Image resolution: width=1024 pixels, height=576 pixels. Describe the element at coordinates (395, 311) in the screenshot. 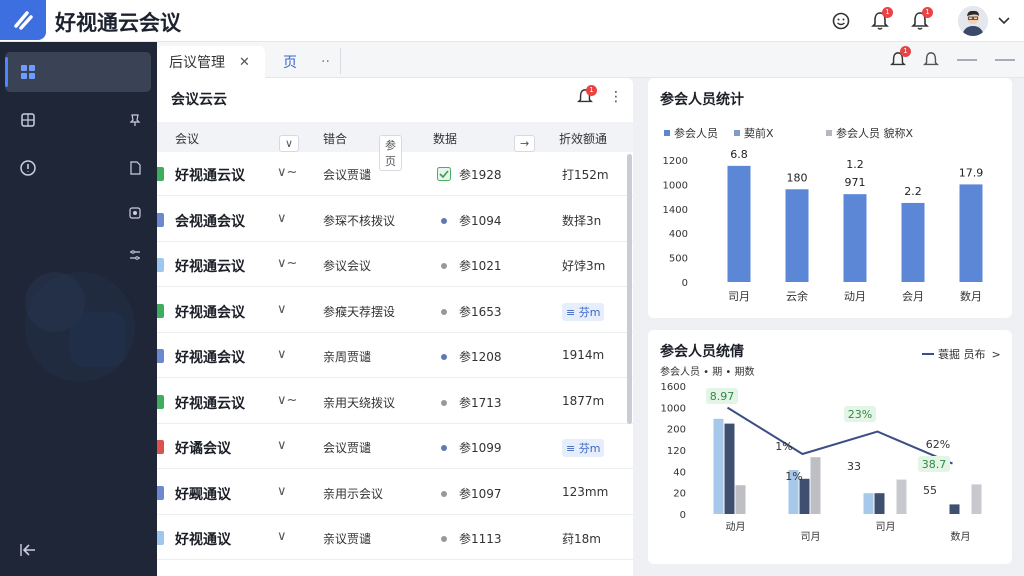

I see `table-row: 好视通会议 ∨ 参瘊天荐摆设 参1653 ≡ 芬m` at that location.